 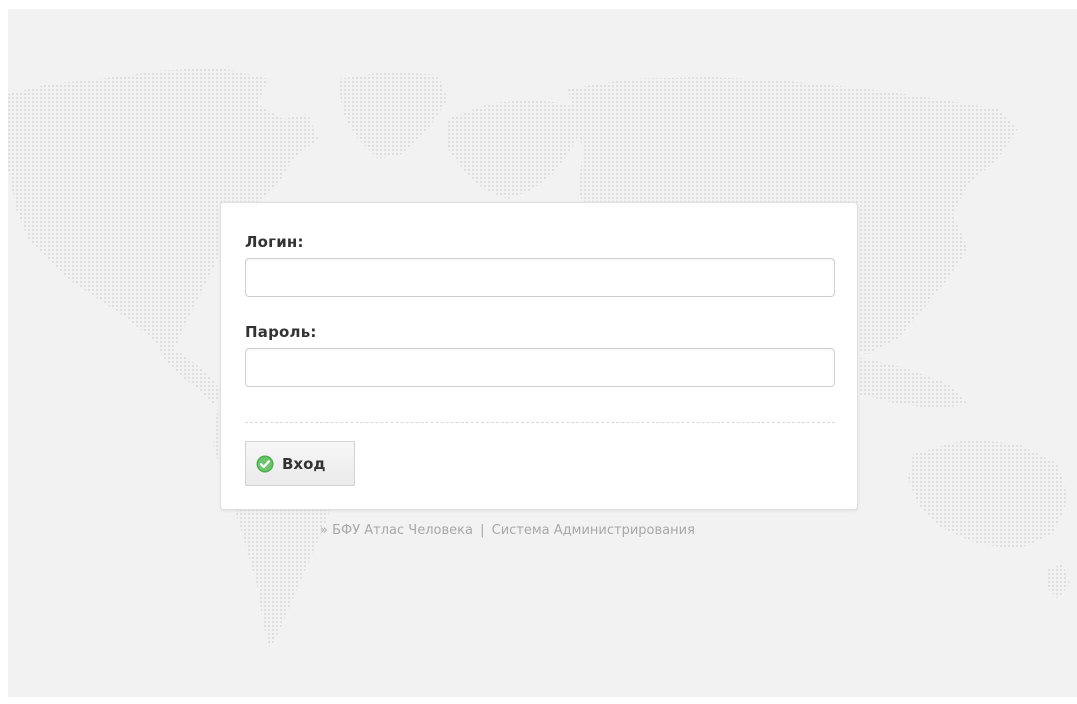 What do you see at coordinates (402, 530) in the screenshot?
I see `footer-app-name: БФУ Атлас Человека` at bounding box center [402, 530].